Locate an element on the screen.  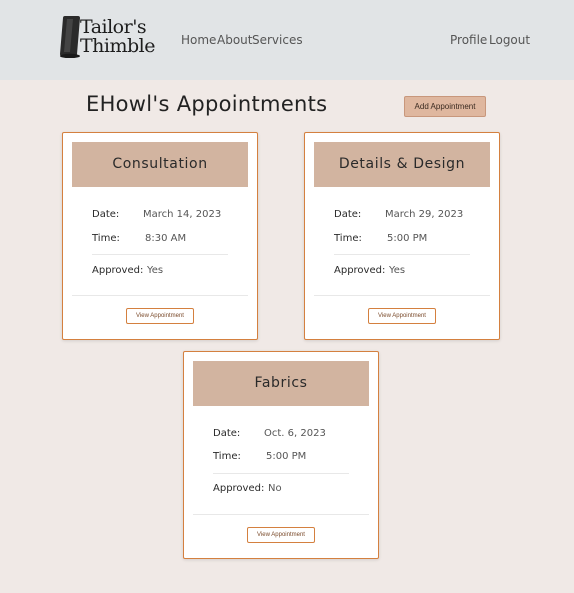
appointment-title: Fabrics is located at coordinates (281, 383).